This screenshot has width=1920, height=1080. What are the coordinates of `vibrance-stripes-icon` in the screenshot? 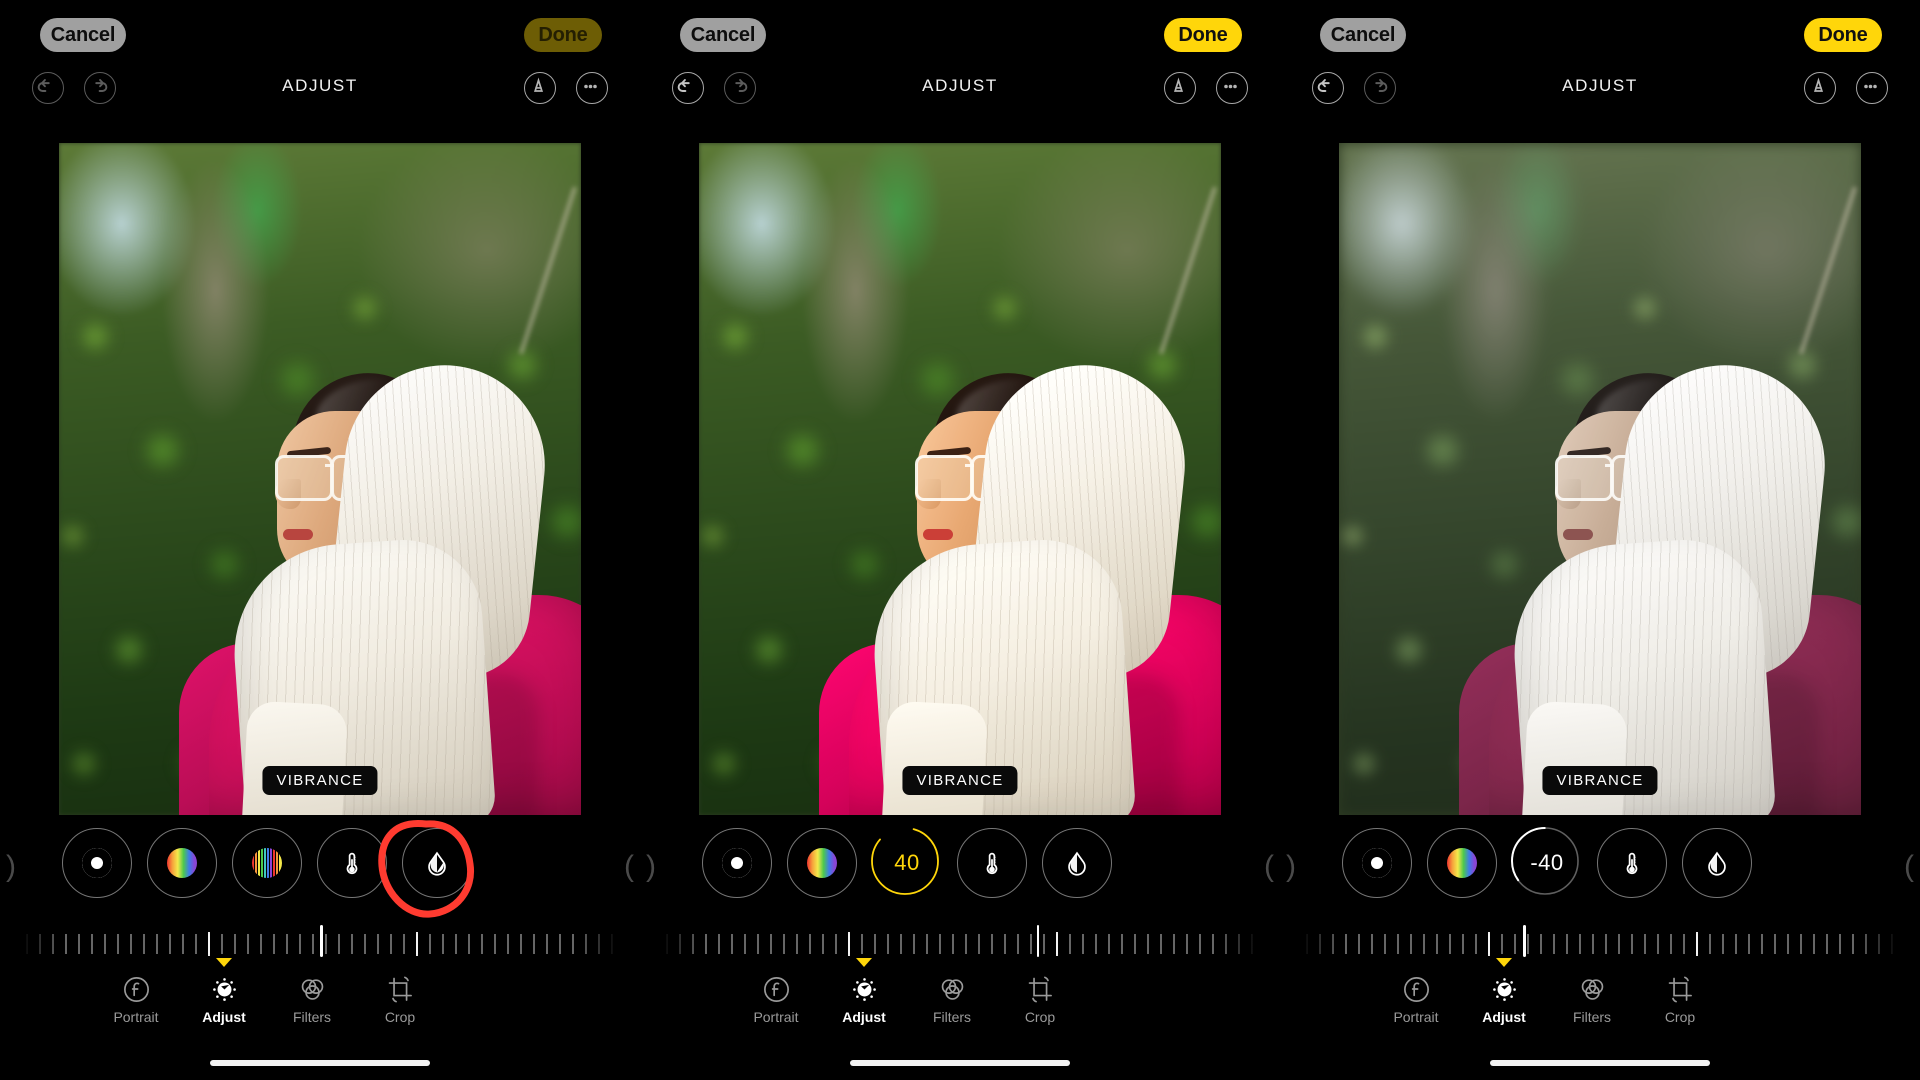 It's located at (267, 863).